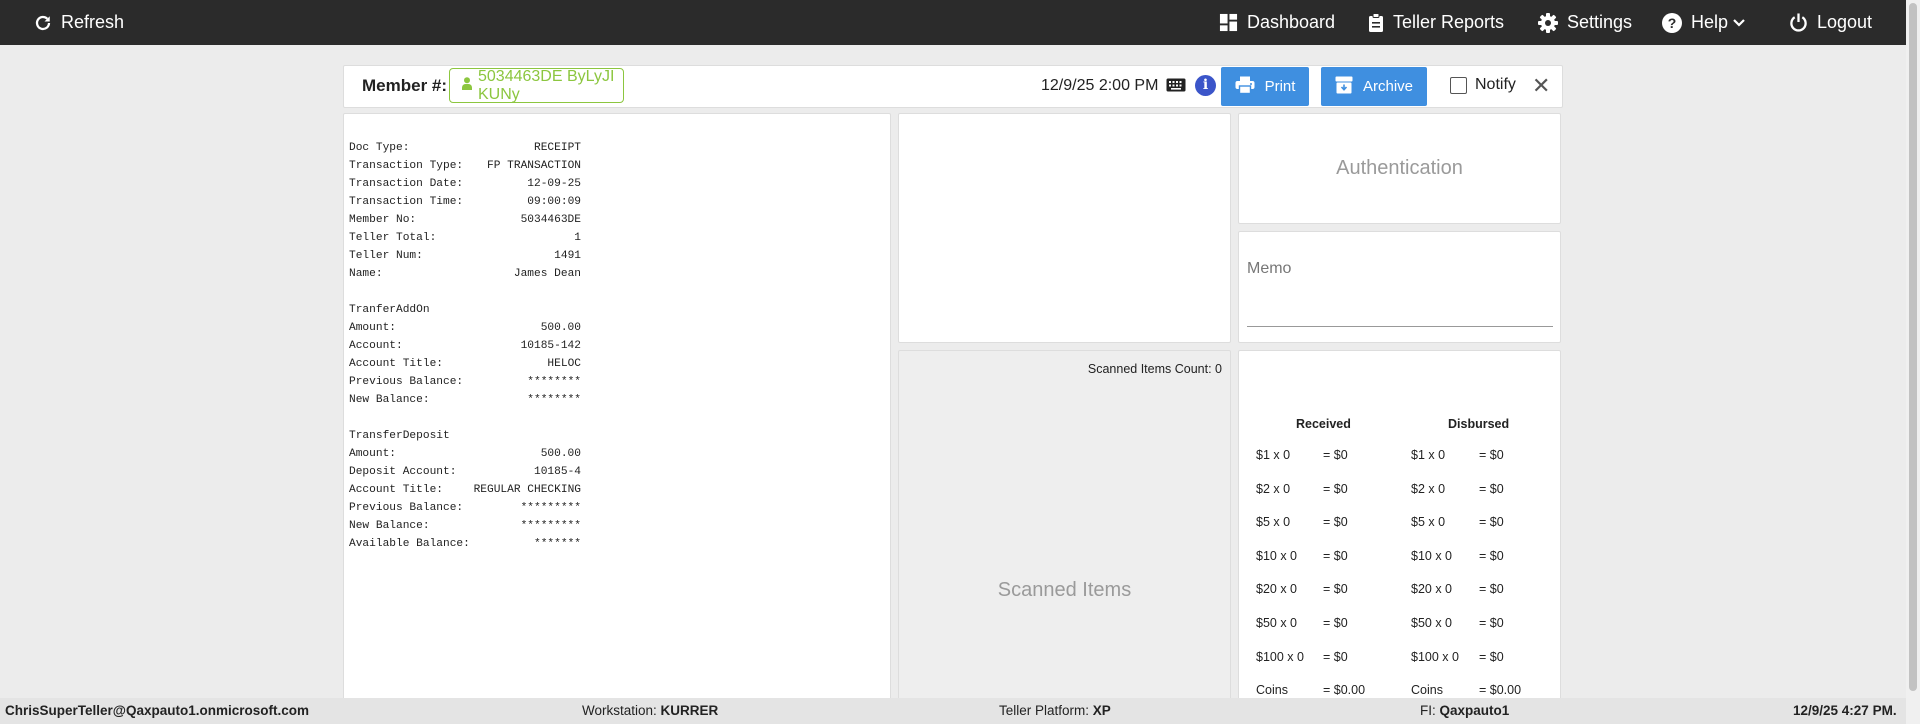 This screenshot has width=1920, height=724. I want to click on receipt-row-value: REGULAR CHECKING, so click(527, 490).